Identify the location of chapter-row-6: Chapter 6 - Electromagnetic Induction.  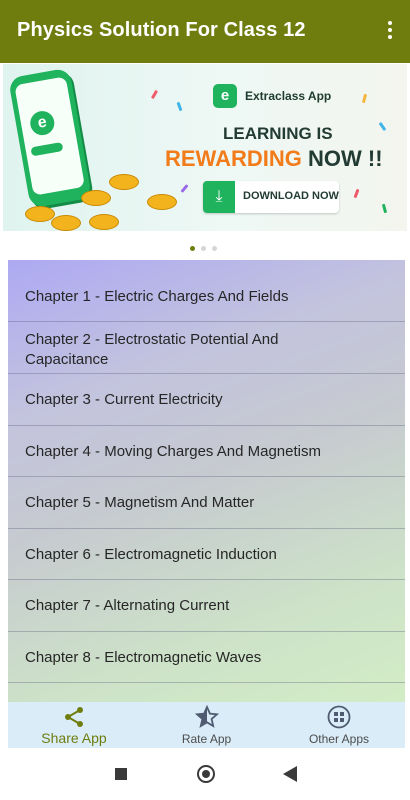
(206, 554).